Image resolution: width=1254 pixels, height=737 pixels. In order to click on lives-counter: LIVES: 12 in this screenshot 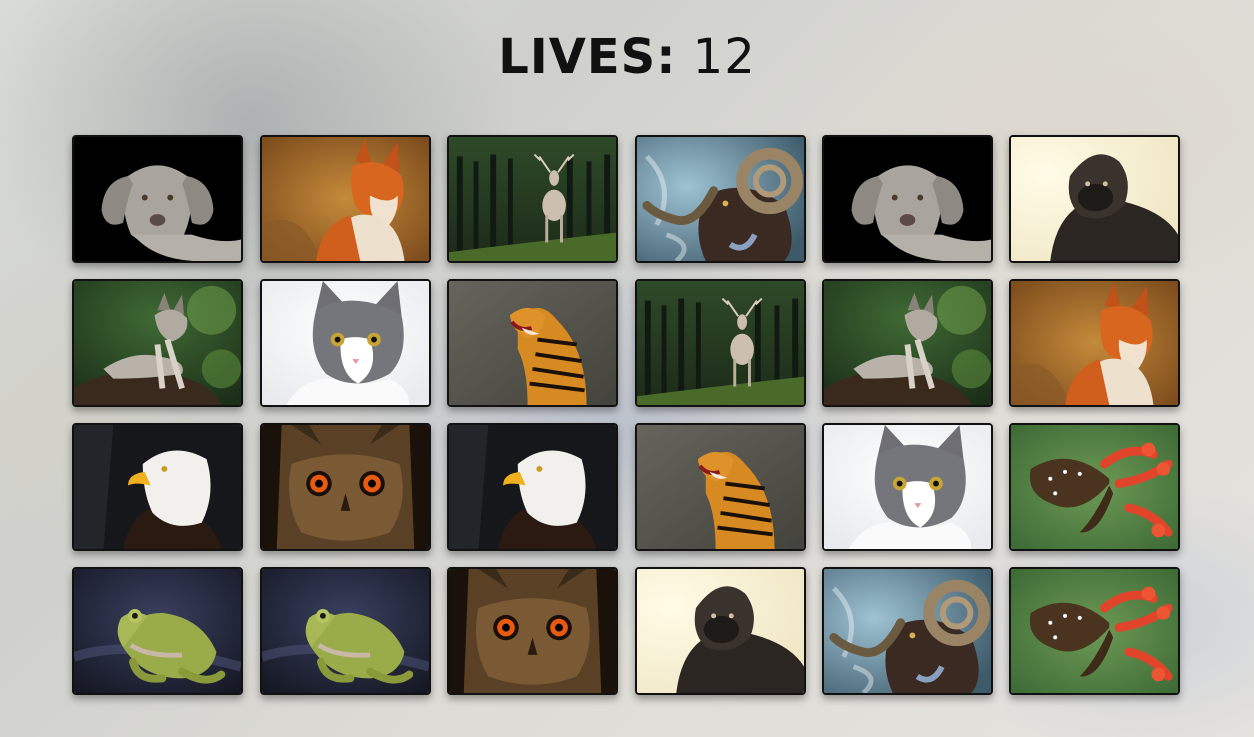, I will do `click(627, 57)`.